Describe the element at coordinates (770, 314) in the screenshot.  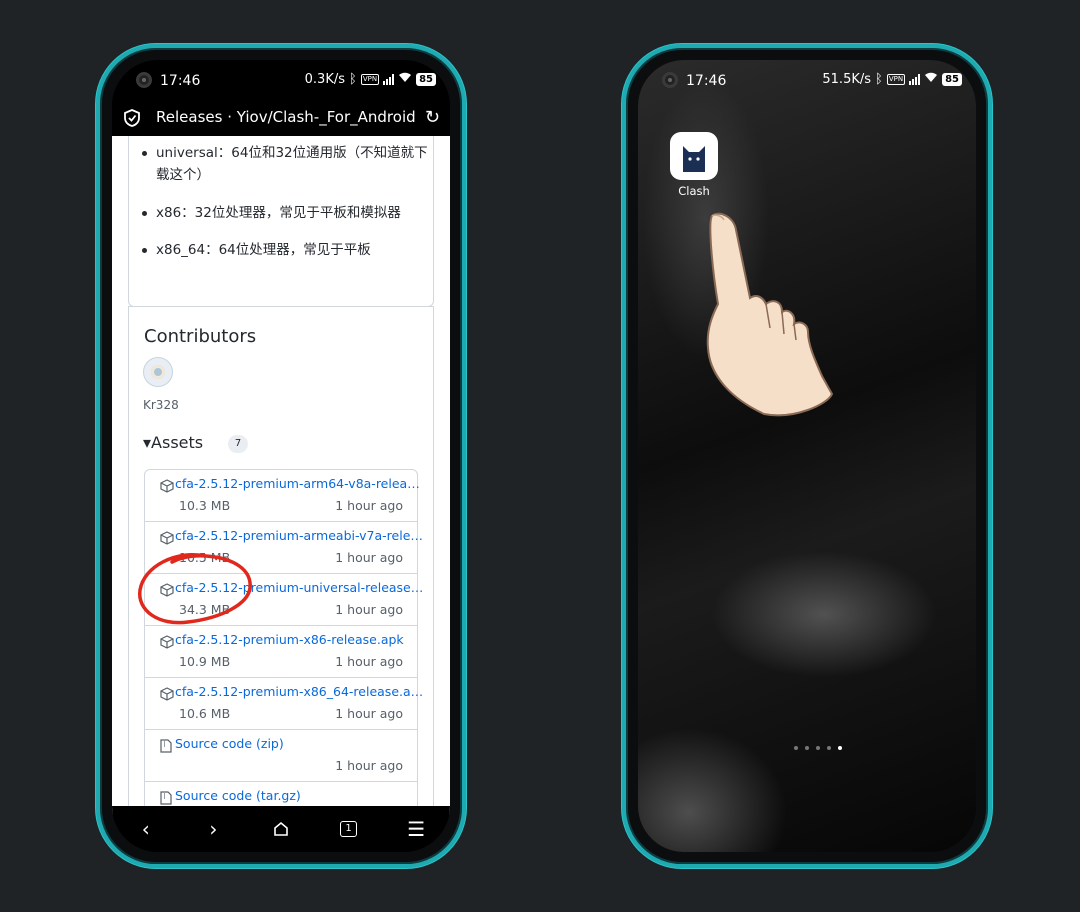
I see `pointing-hand-icon` at that location.